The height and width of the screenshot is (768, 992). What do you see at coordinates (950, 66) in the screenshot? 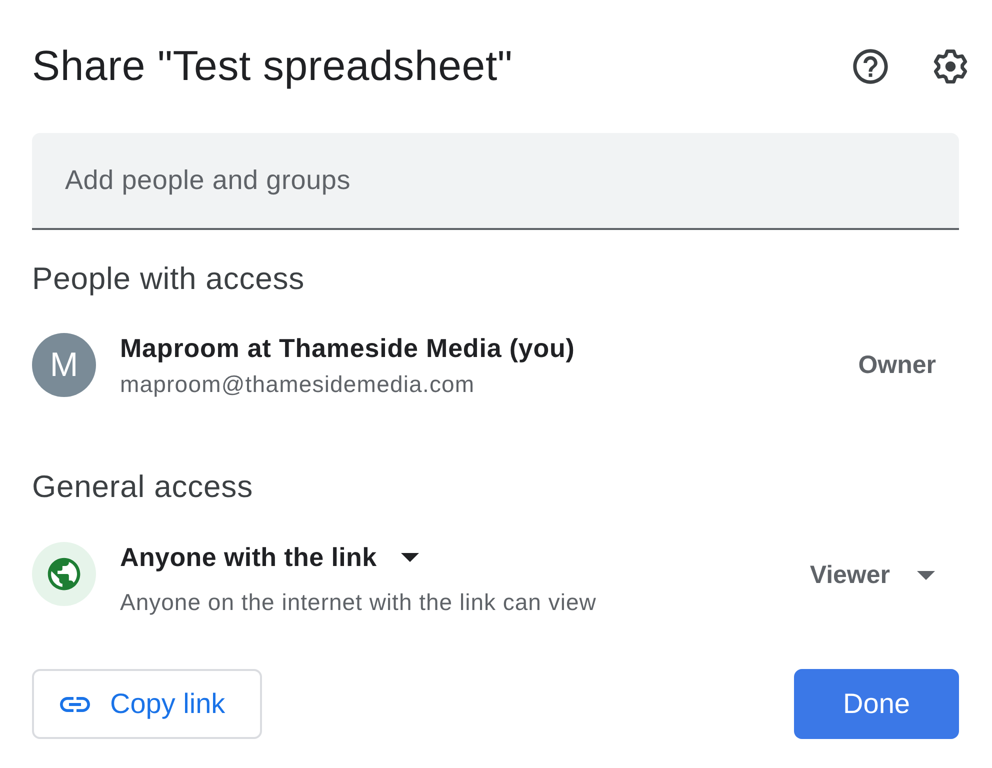
I see `settings-icon` at bounding box center [950, 66].